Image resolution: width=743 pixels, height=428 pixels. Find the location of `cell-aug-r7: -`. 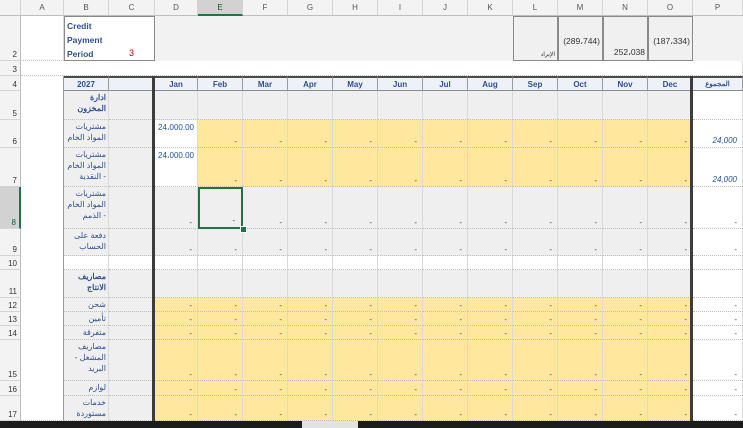

cell-aug-r7: - is located at coordinates (490, 167).